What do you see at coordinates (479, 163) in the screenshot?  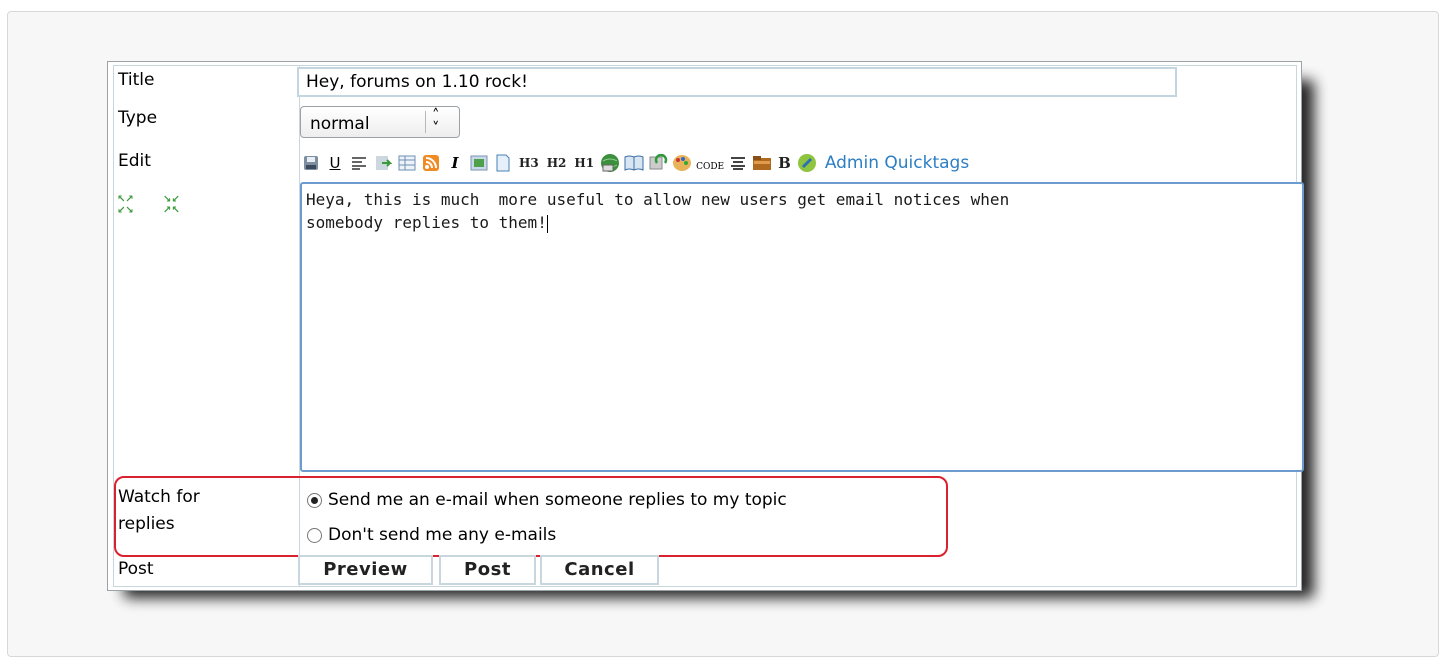 I see `image-icon` at bounding box center [479, 163].